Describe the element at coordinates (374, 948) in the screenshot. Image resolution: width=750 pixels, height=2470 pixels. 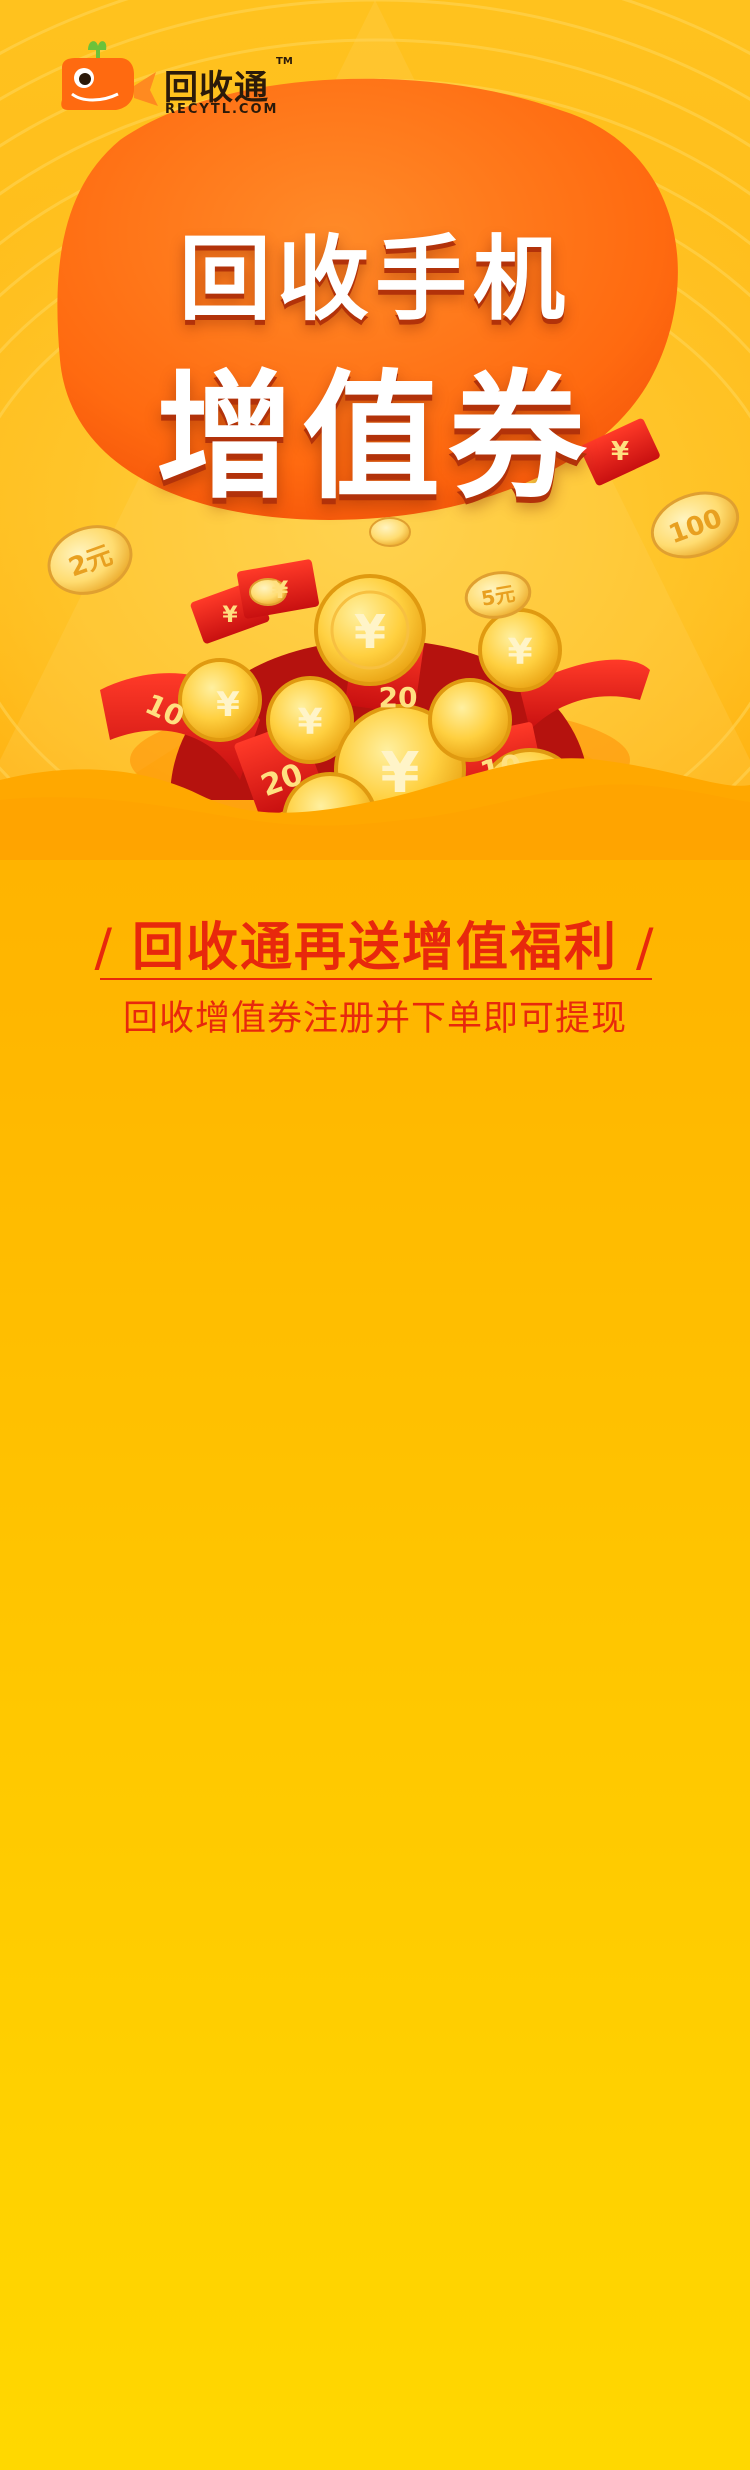
I see `promo-headline-text: 回收通再送增值福利` at that location.